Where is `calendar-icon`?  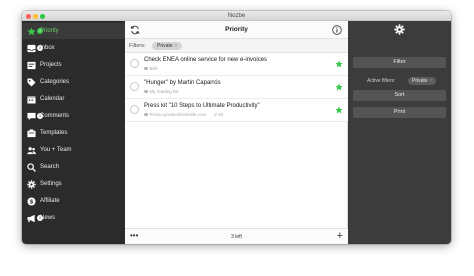 calendar-icon is located at coordinates (31, 99).